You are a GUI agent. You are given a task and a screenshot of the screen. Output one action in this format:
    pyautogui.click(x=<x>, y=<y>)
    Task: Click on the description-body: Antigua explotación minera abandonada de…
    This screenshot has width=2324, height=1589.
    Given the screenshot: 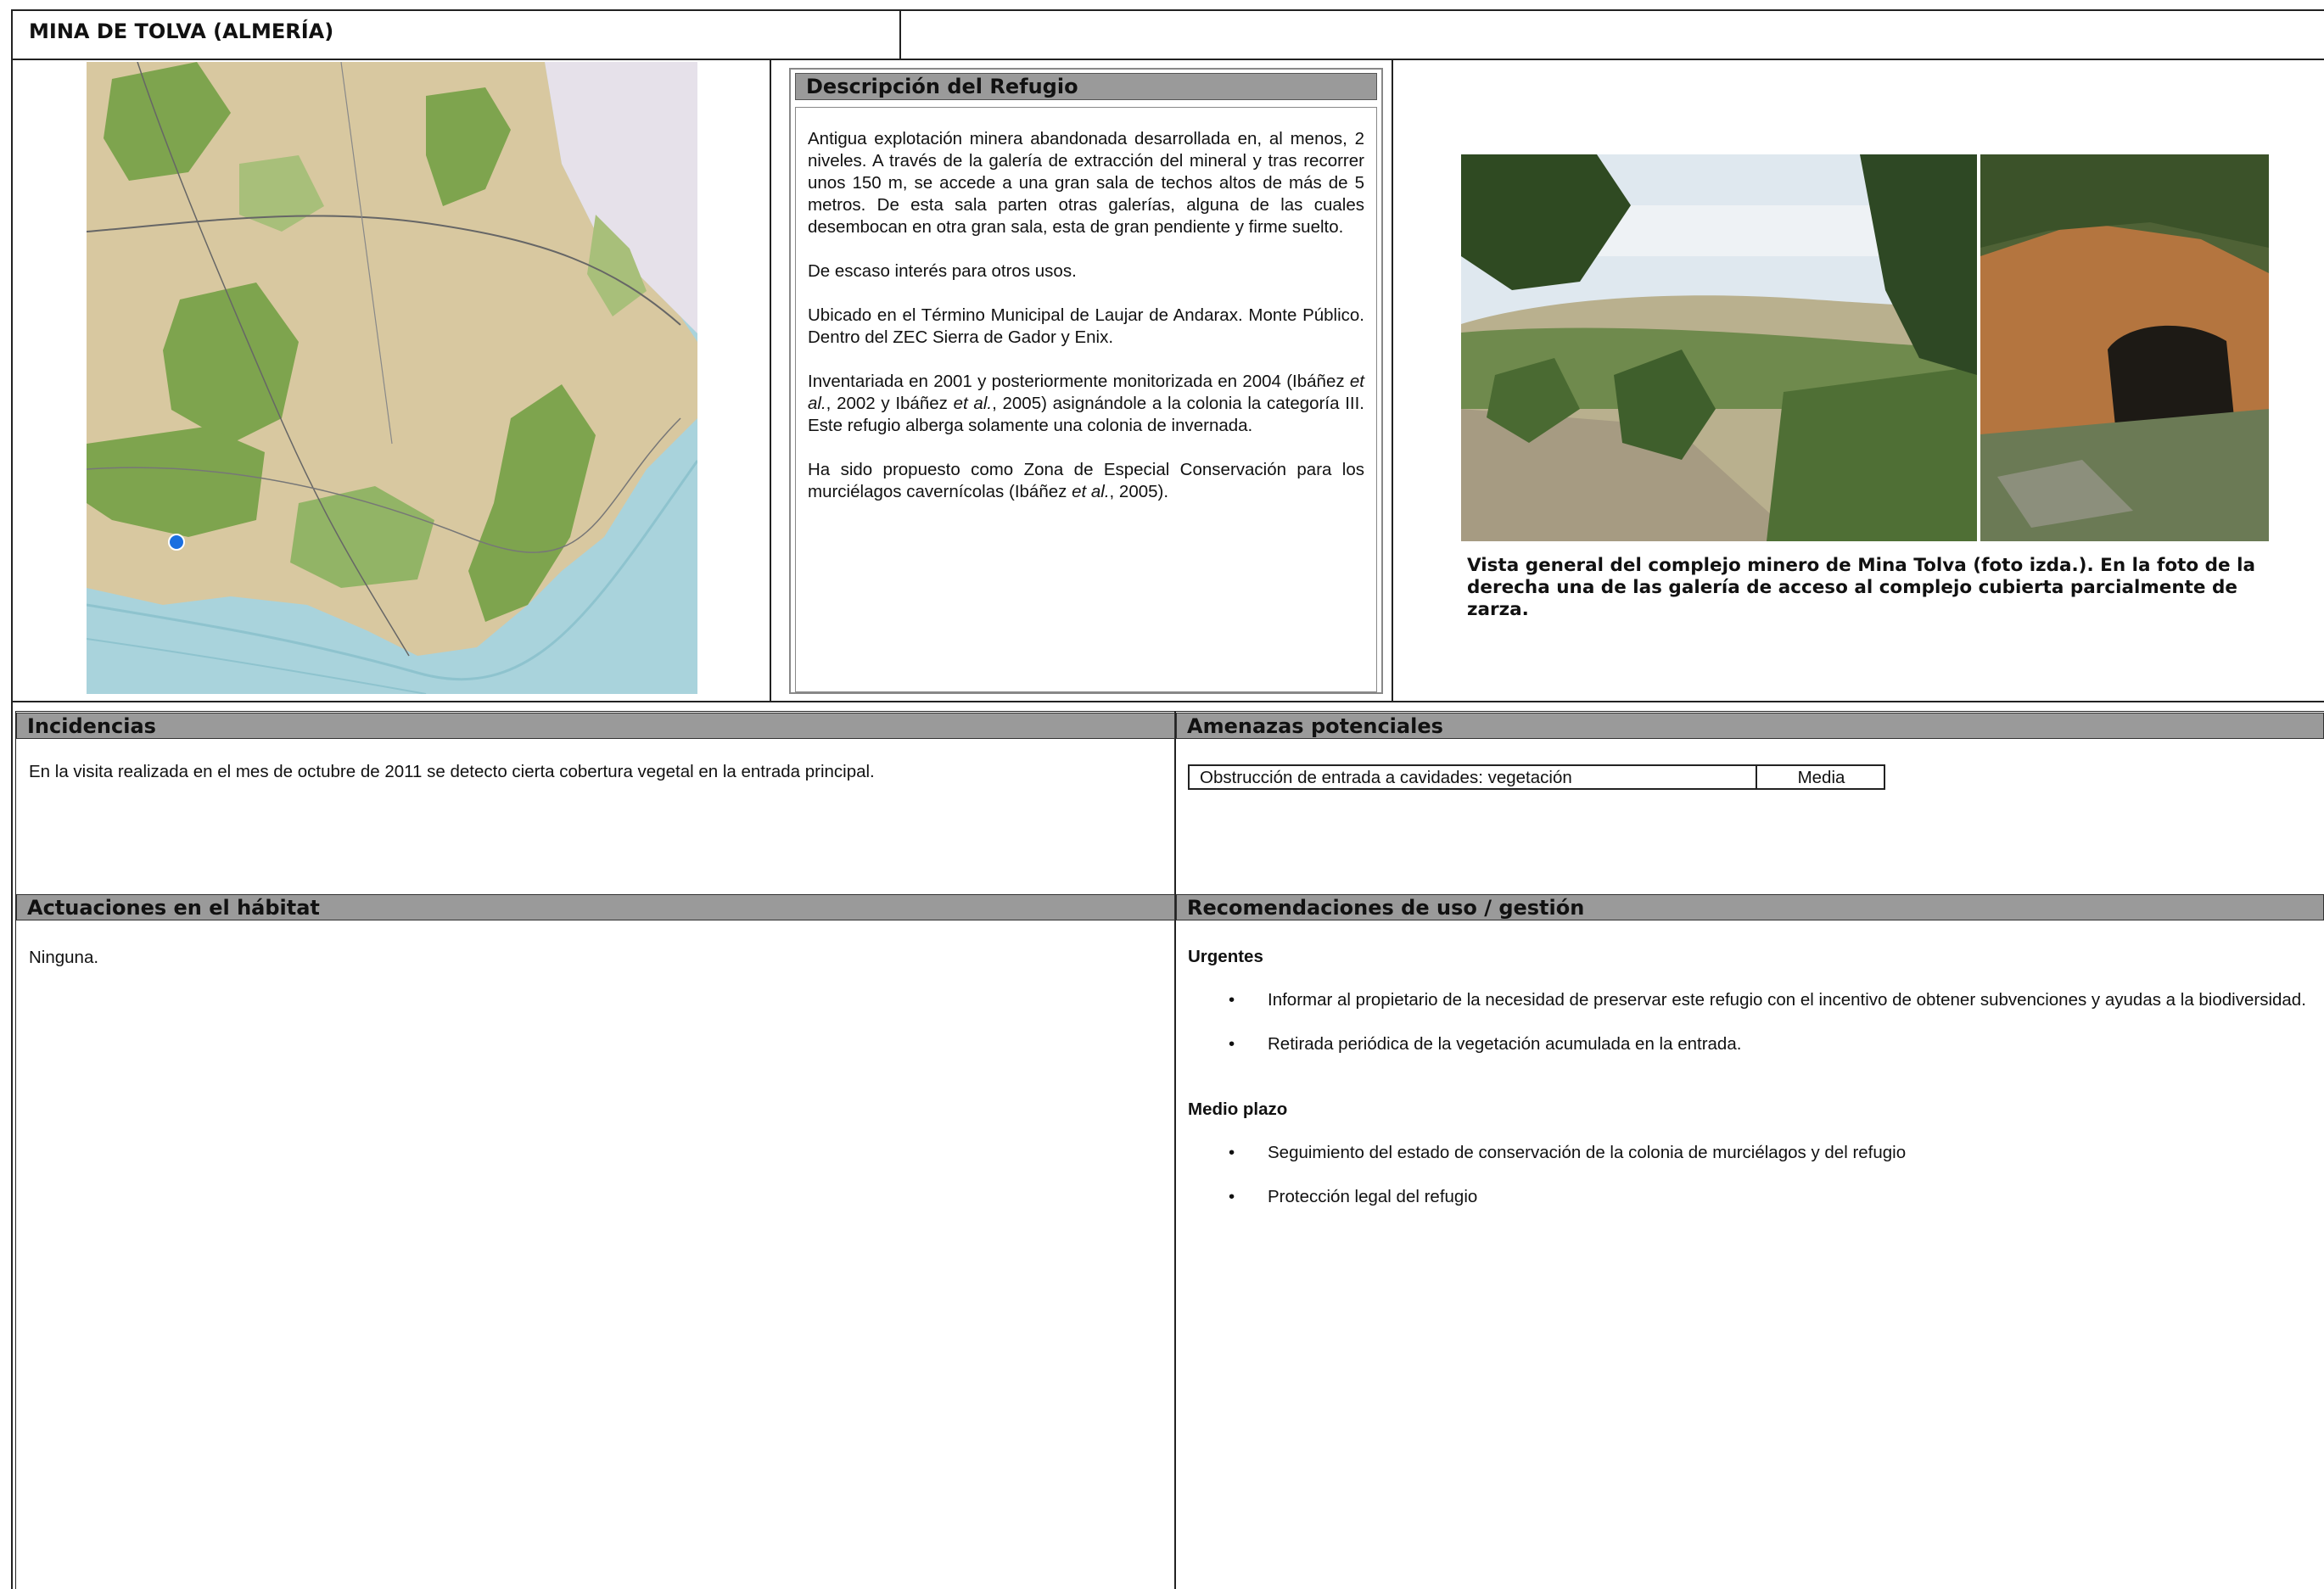 What is the action you would take?
    pyautogui.click(x=1086, y=399)
    